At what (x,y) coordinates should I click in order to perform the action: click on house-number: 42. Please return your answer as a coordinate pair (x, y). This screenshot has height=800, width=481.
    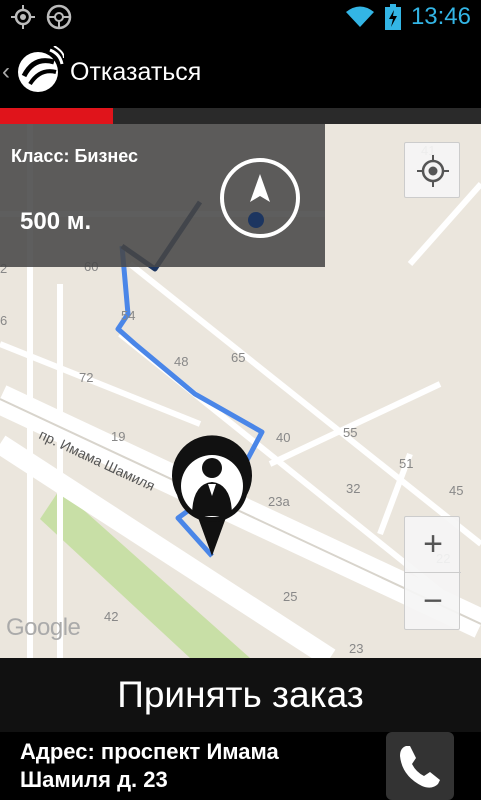
    Looking at the image, I should click on (111, 616).